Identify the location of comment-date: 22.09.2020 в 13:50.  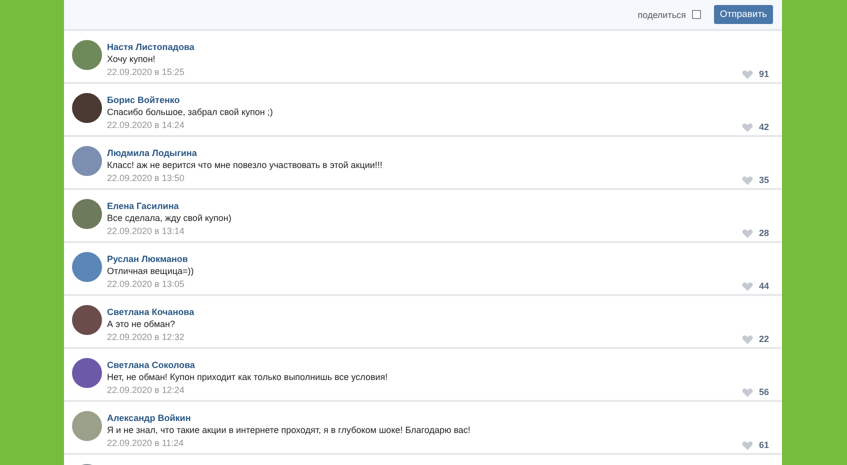
(145, 178).